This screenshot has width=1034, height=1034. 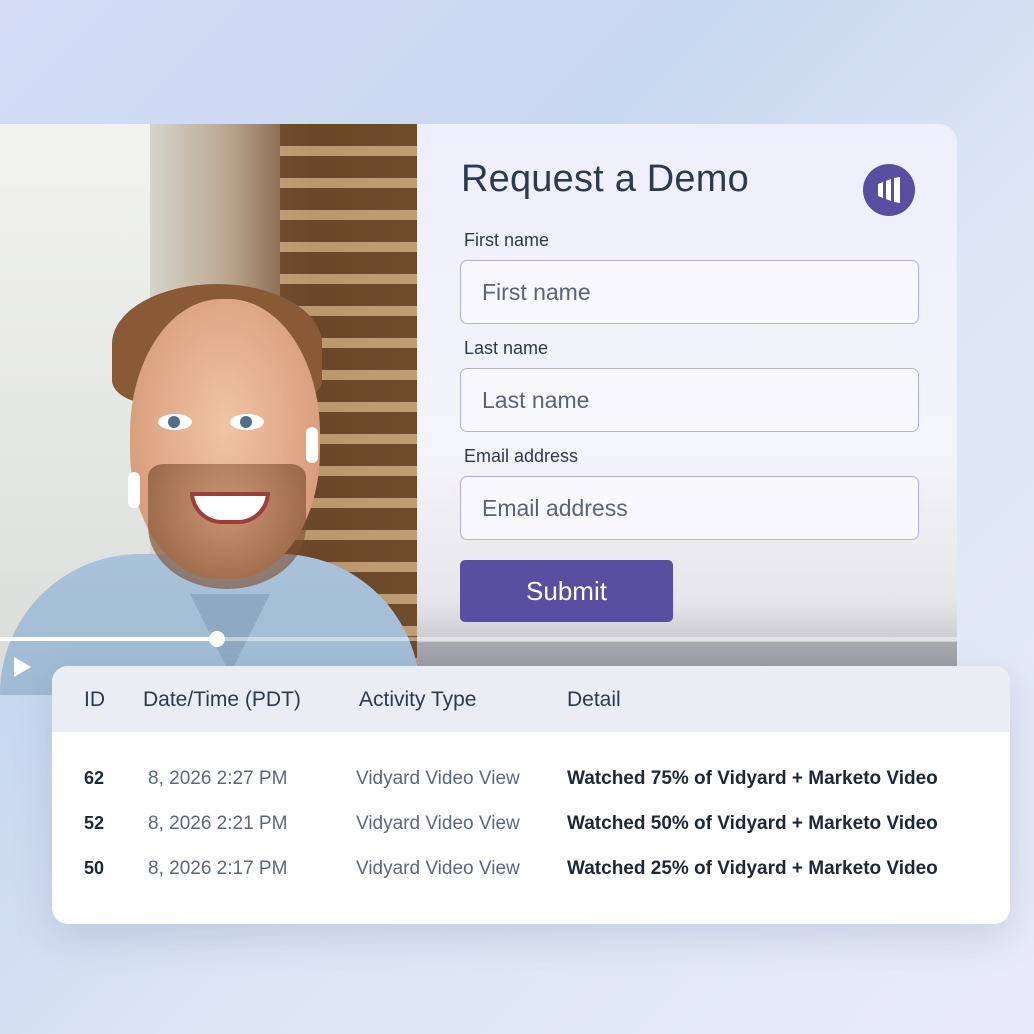 I want to click on email-label: Email address, so click(x=521, y=456).